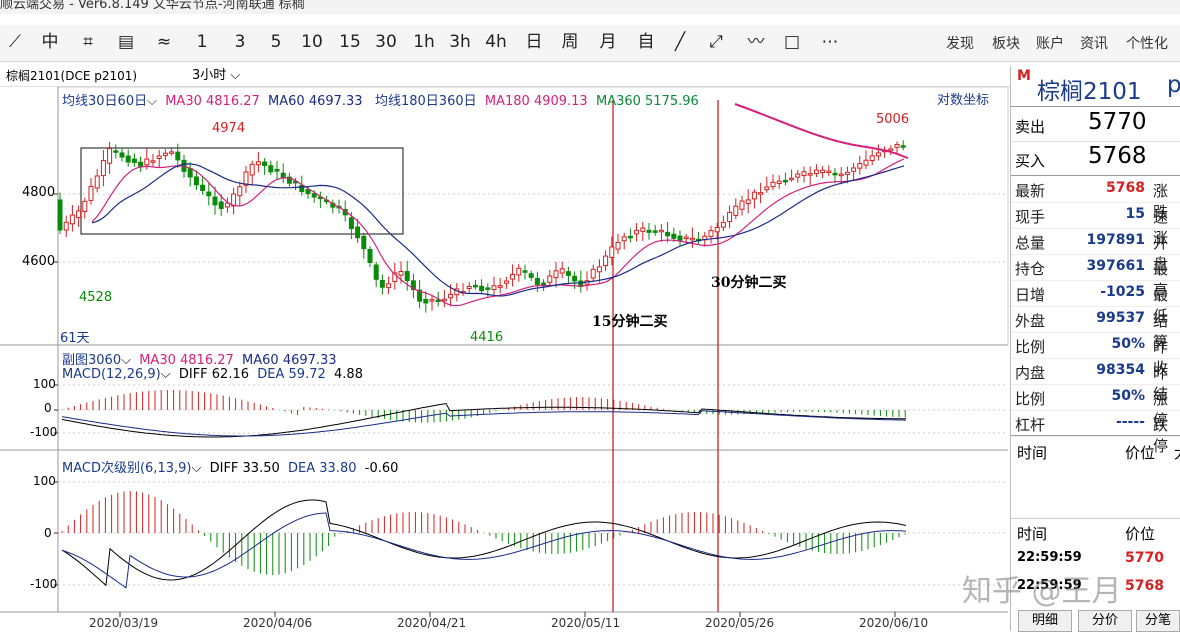  Describe the element at coordinates (1095, 276) in the screenshot. I see `quote-row: 持仓 397661 最高` at that location.